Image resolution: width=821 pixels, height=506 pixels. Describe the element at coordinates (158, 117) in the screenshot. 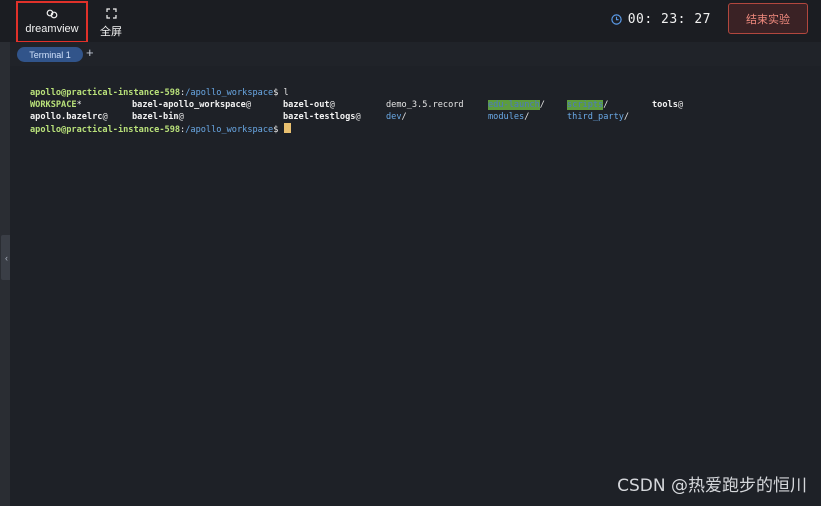

I see `listing-entry: bazel-bin@` at that location.